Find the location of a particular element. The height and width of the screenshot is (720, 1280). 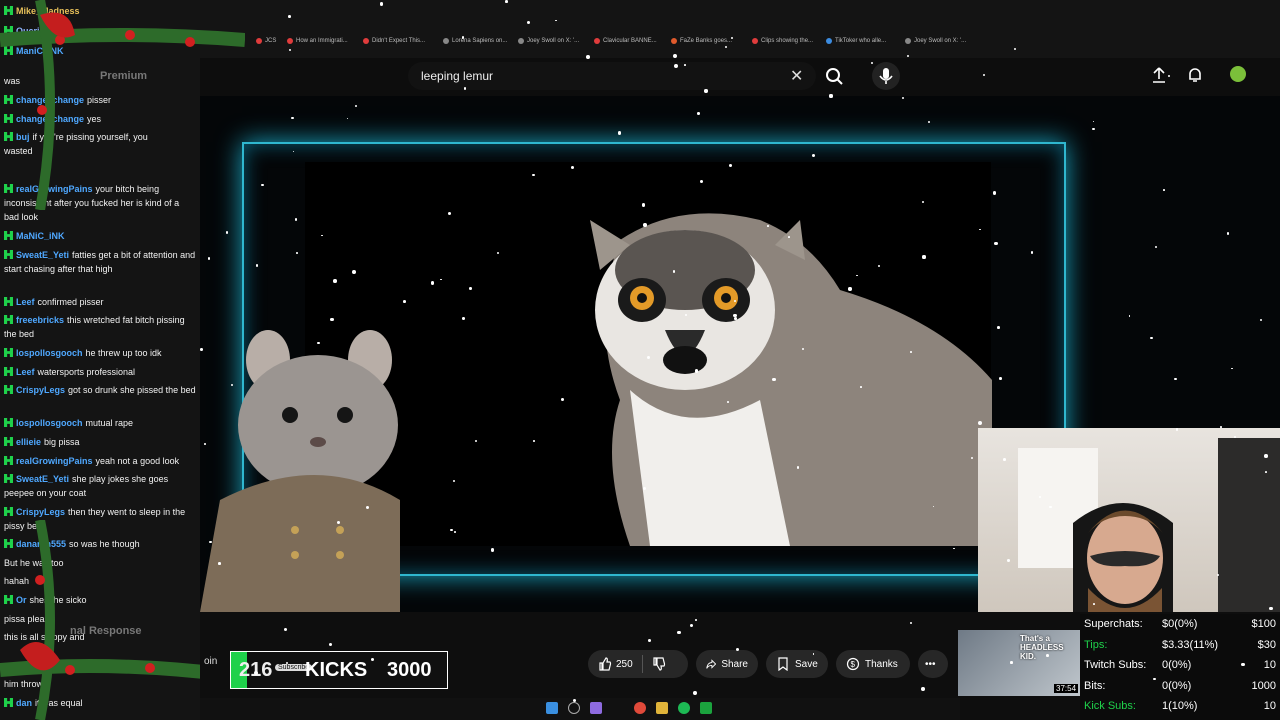

spotify-icon is located at coordinates (684, 708).